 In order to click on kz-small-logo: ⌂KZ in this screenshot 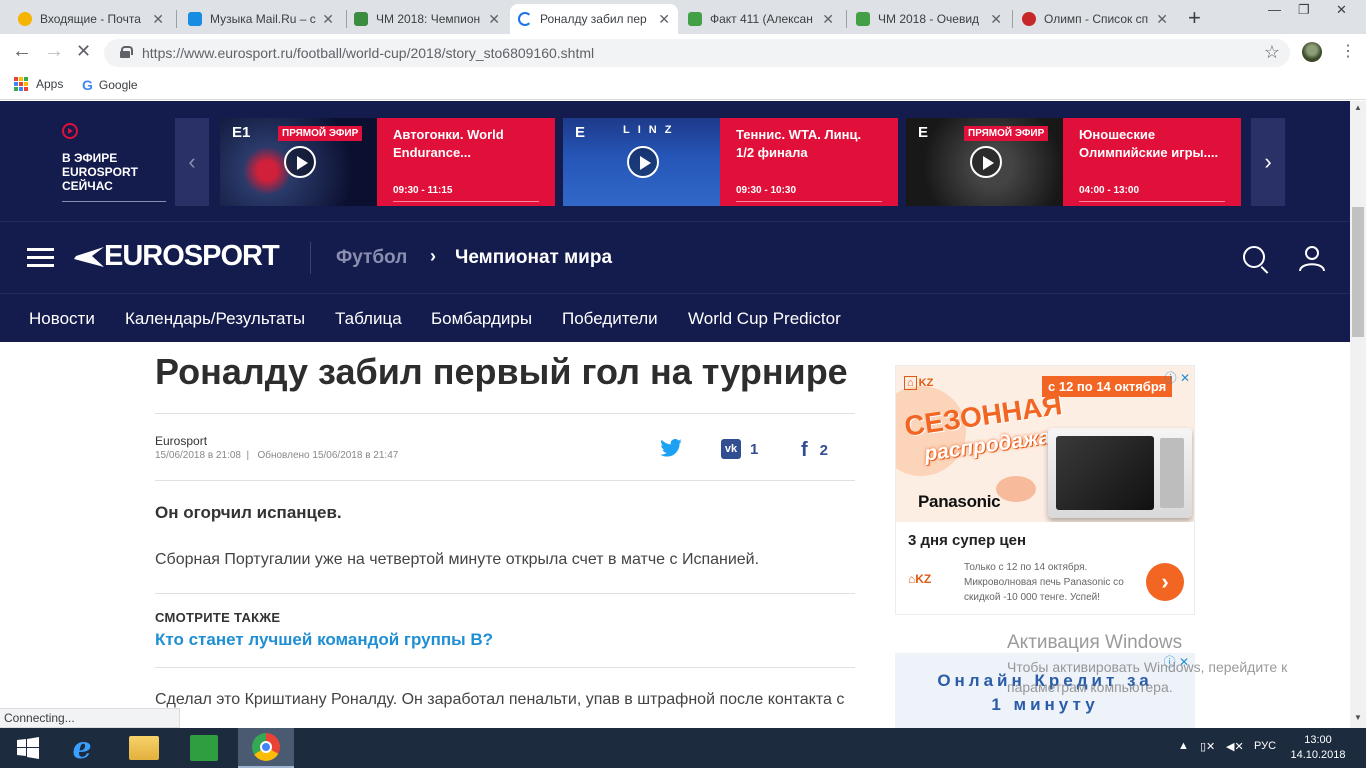, I will do `click(919, 579)`.